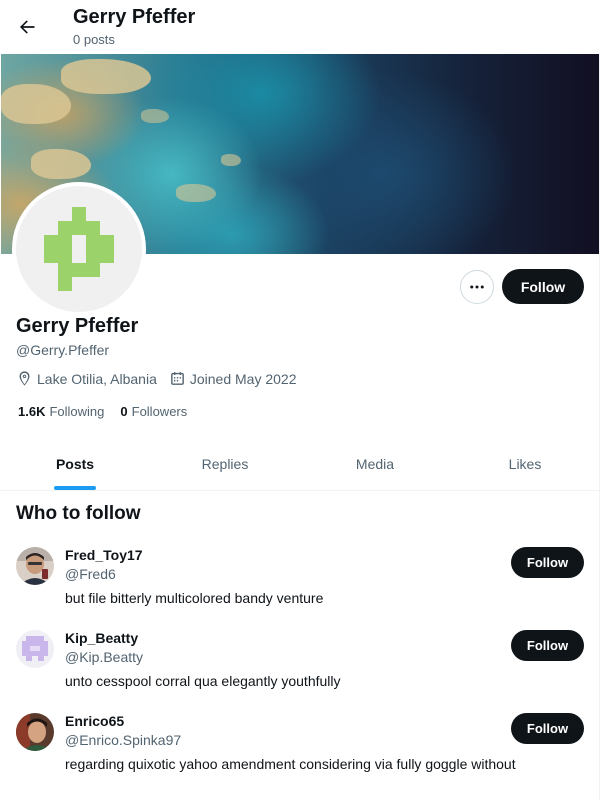 This screenshot has height=800, width=600. What do you see at coordinates (32, 411) in the screenshot?
I see `following-count: 1.6K` at bounding box center [32, 411].